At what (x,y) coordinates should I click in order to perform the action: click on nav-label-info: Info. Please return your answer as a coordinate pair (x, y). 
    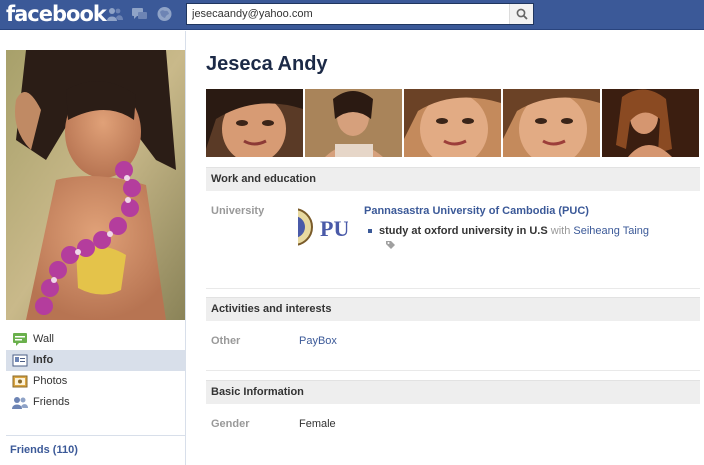
    Looking at the image, I should click on (43, 360).